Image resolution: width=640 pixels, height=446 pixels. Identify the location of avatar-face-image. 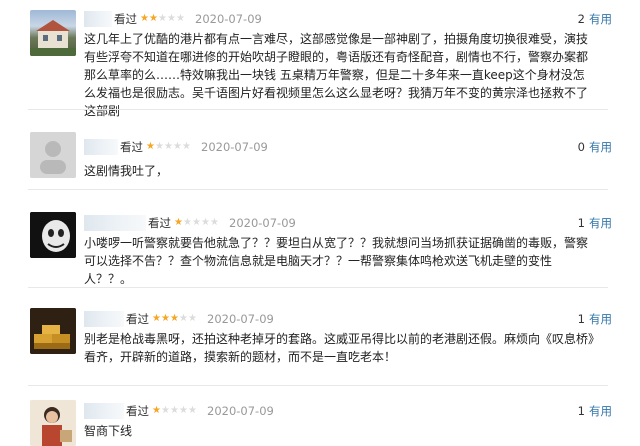
(53, 235).